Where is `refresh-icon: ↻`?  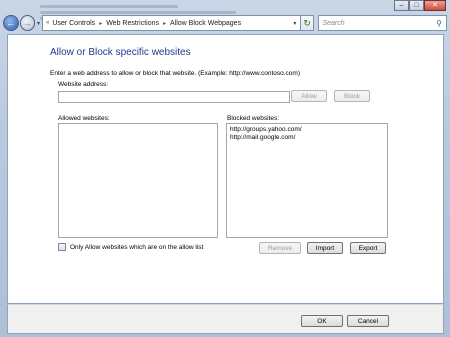
refresh-icon: ↻ is located at coordinates (307, 23).